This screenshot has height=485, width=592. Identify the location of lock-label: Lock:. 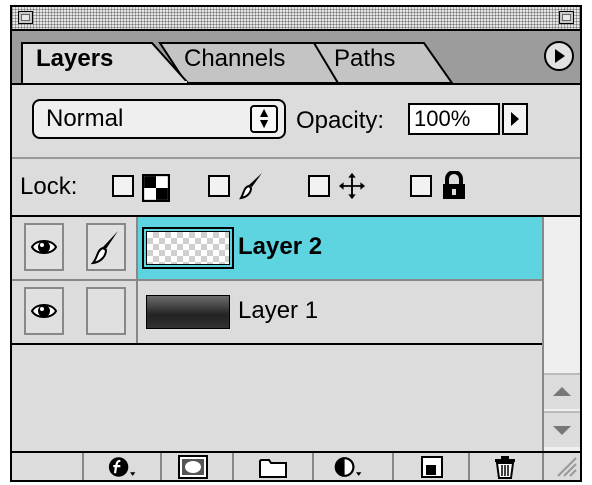
(49, 186).